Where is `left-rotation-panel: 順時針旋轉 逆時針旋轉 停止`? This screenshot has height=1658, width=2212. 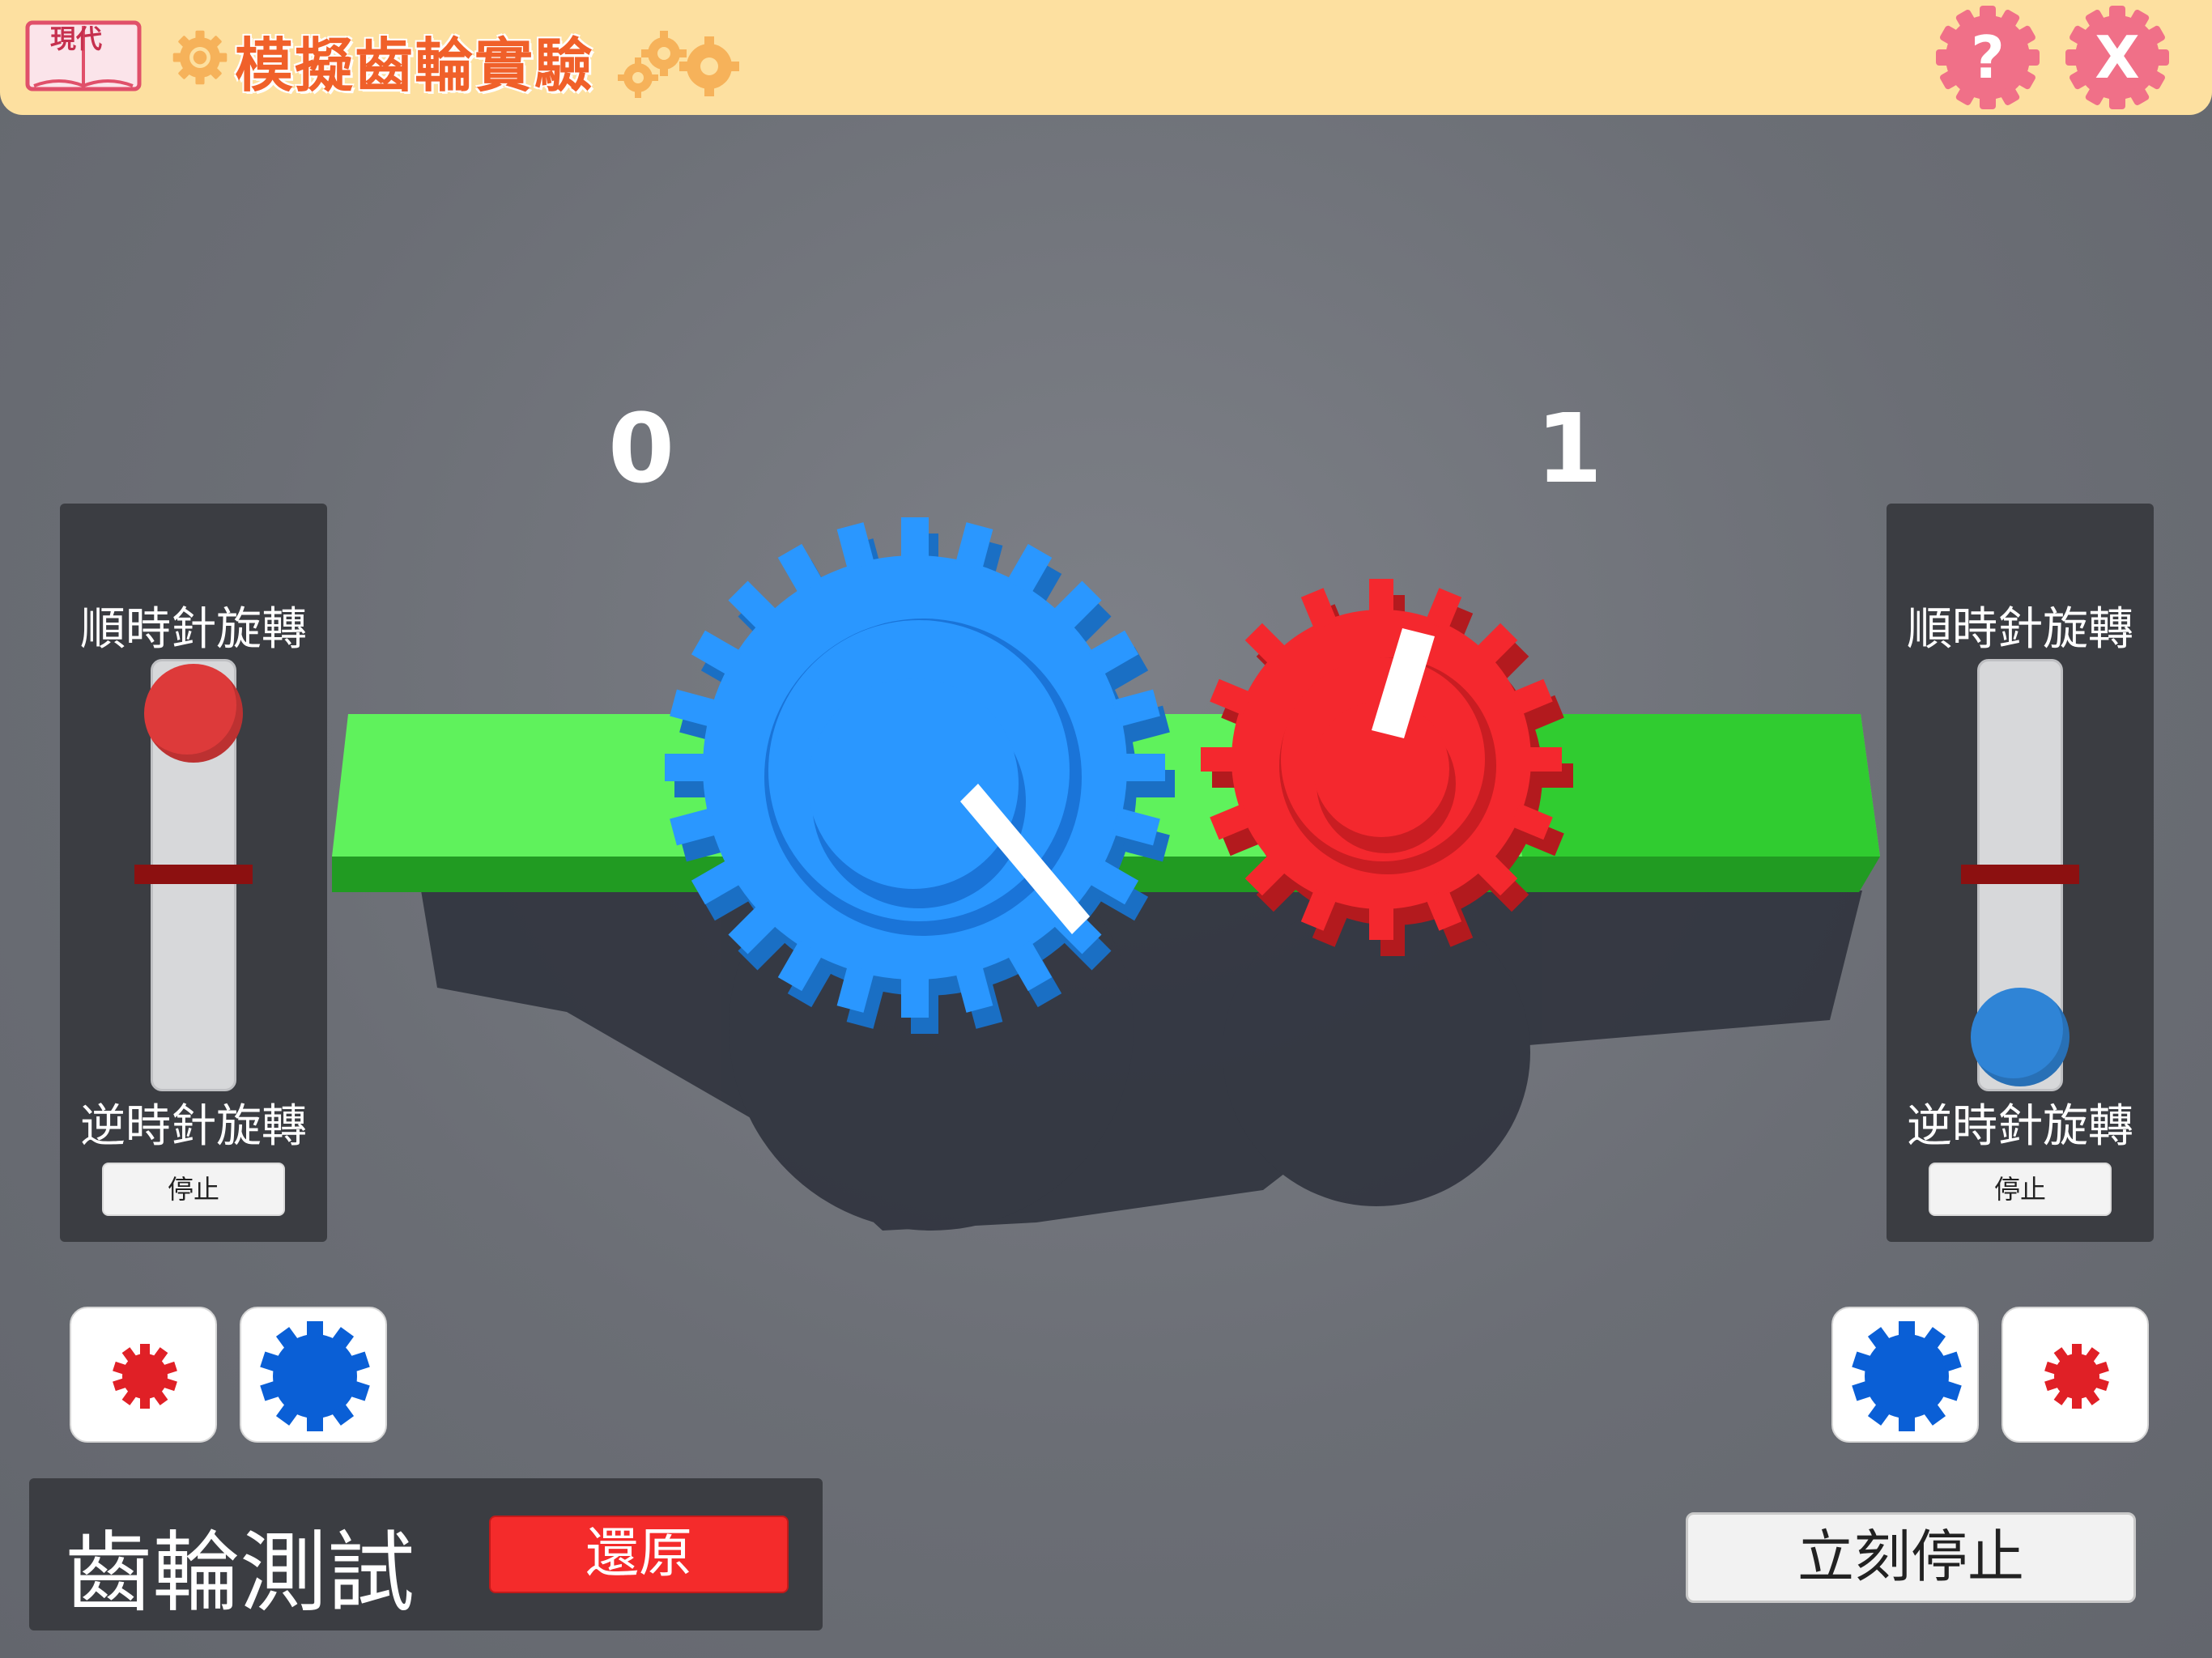
left-rotation-panel: 順時針旋轉 逆時針旋轉 停止 is located at coordinates (194, 873).